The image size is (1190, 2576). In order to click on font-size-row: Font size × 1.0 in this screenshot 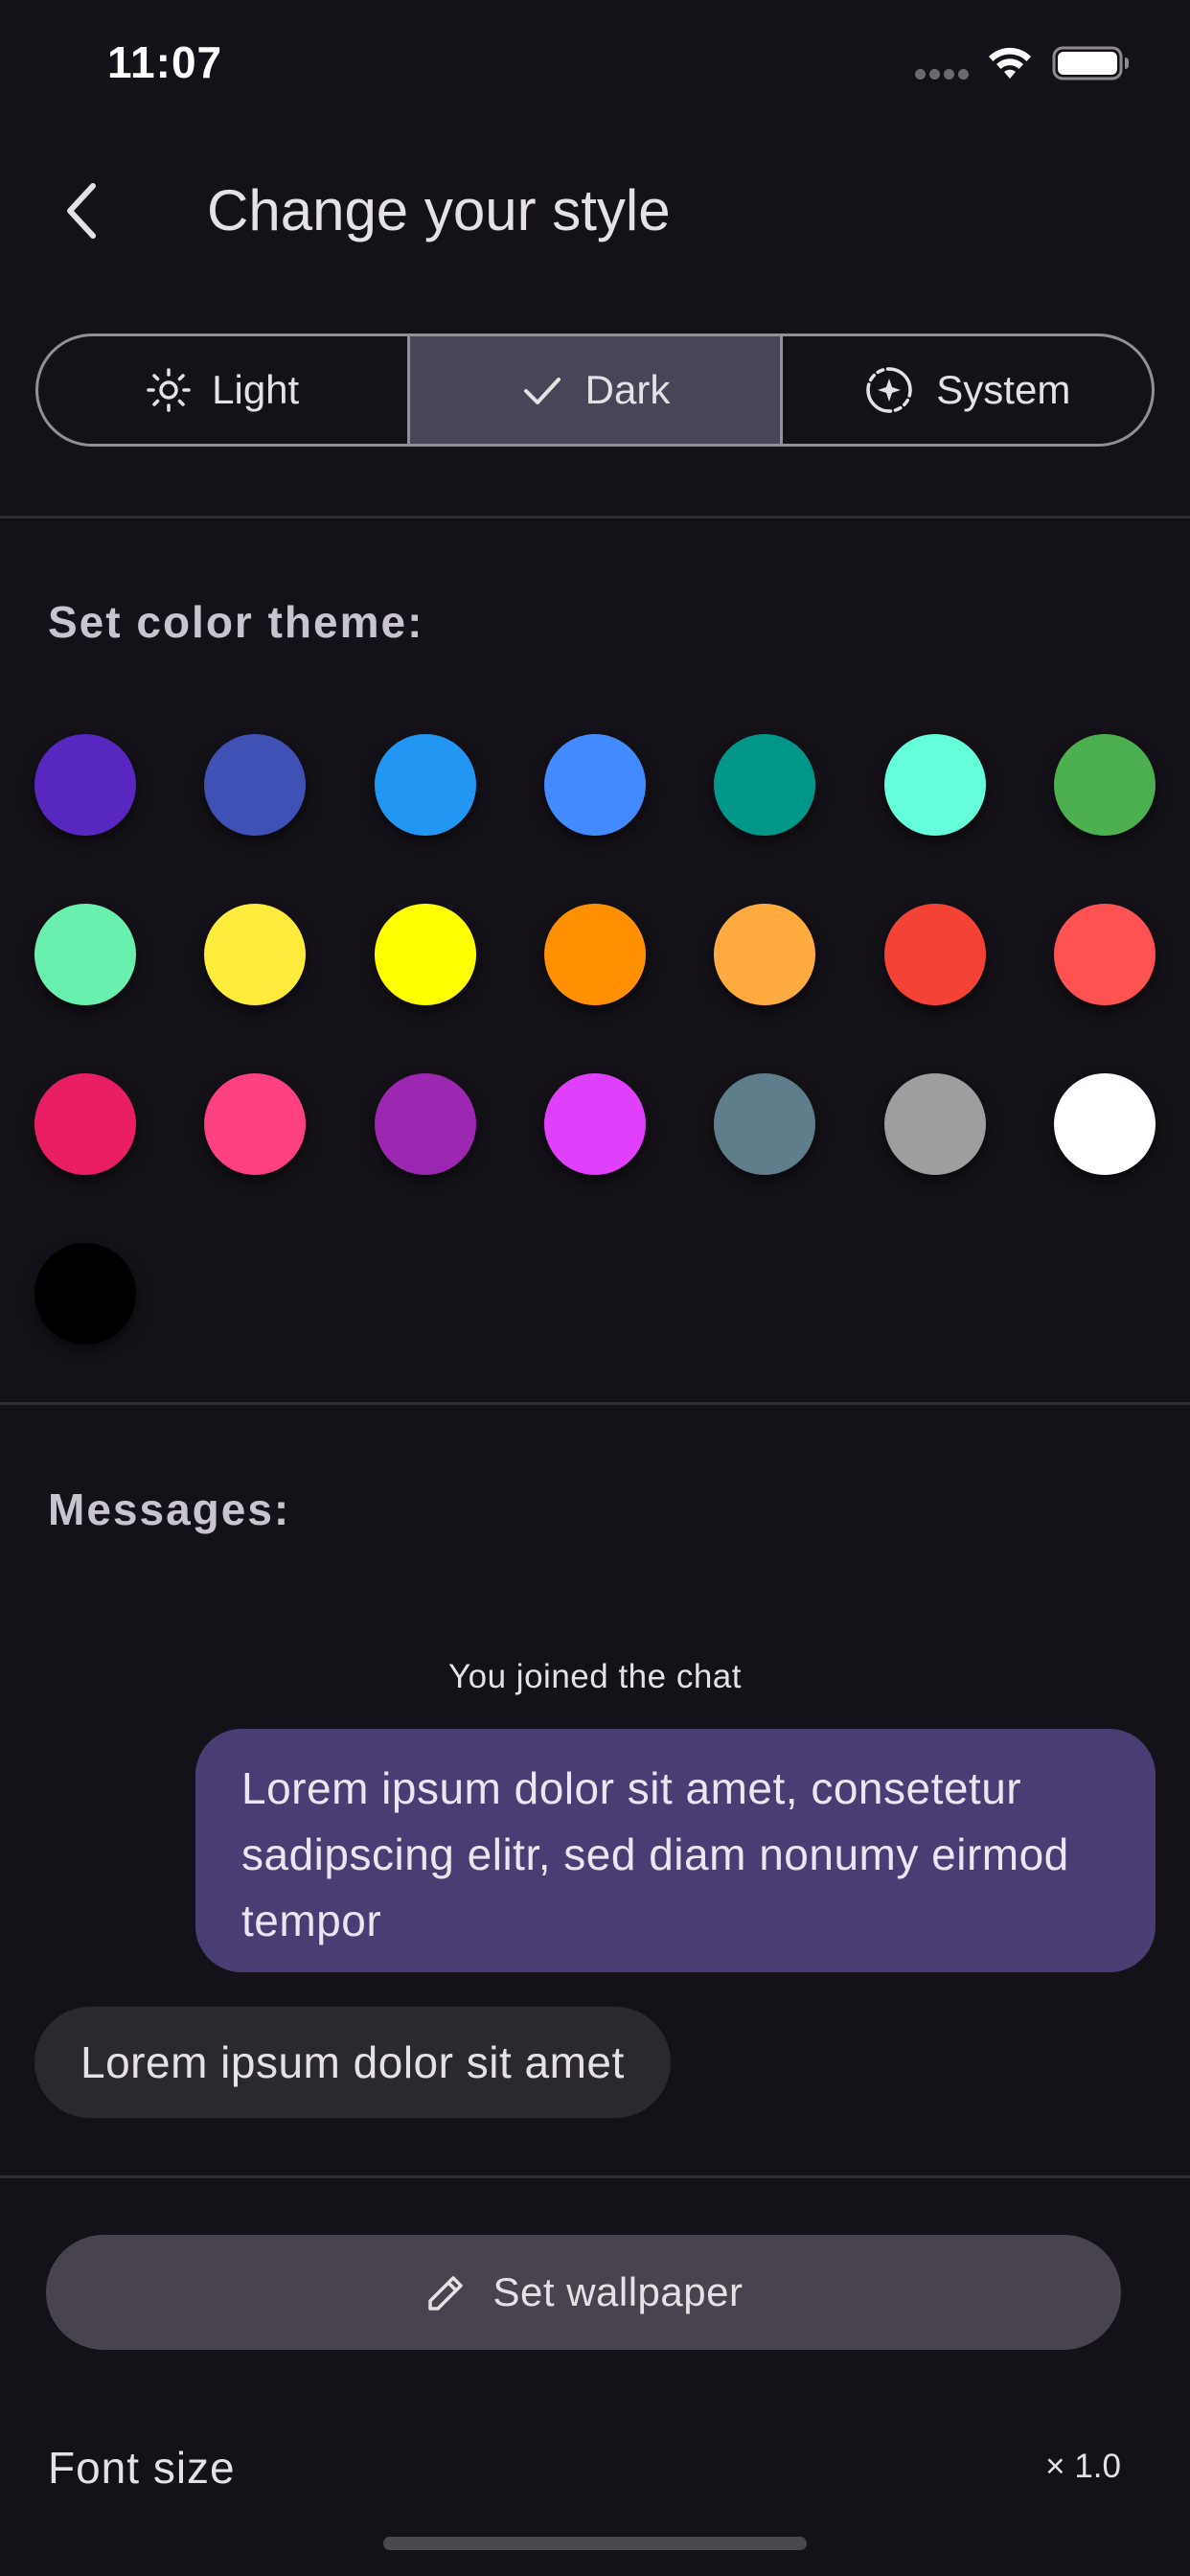, I will do `click(595, 2472)`.